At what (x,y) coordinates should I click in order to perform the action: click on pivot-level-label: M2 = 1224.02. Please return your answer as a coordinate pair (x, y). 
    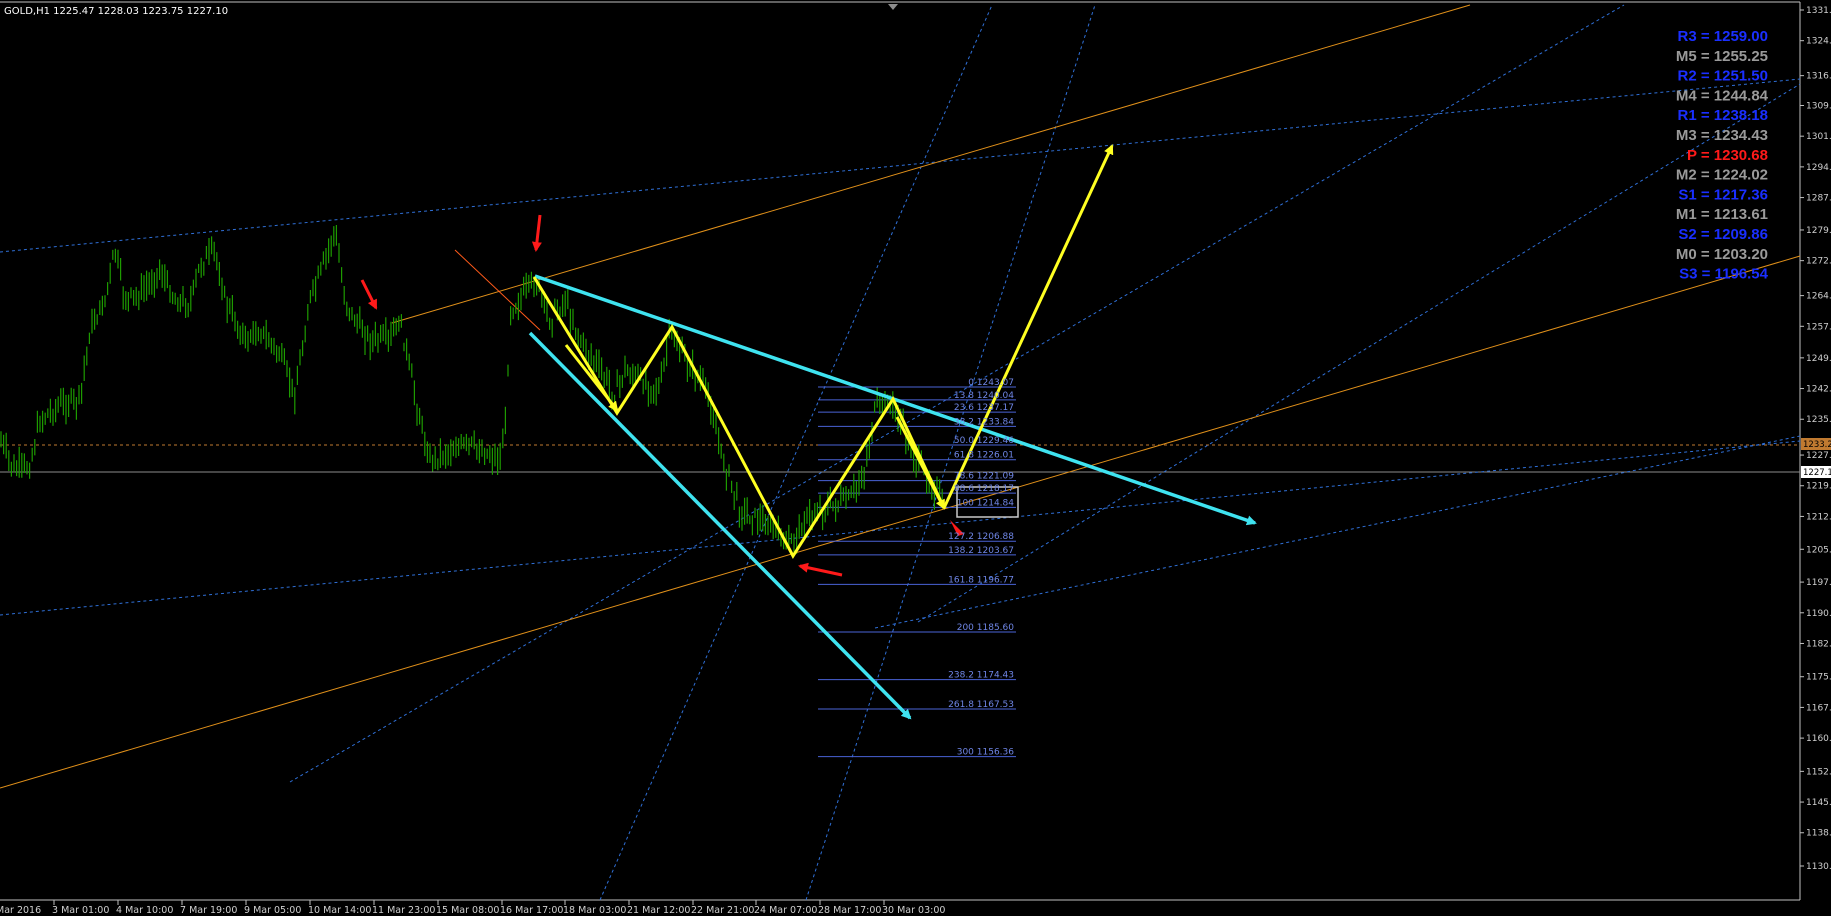
    Looking at the image, I should click on (1722, 175).